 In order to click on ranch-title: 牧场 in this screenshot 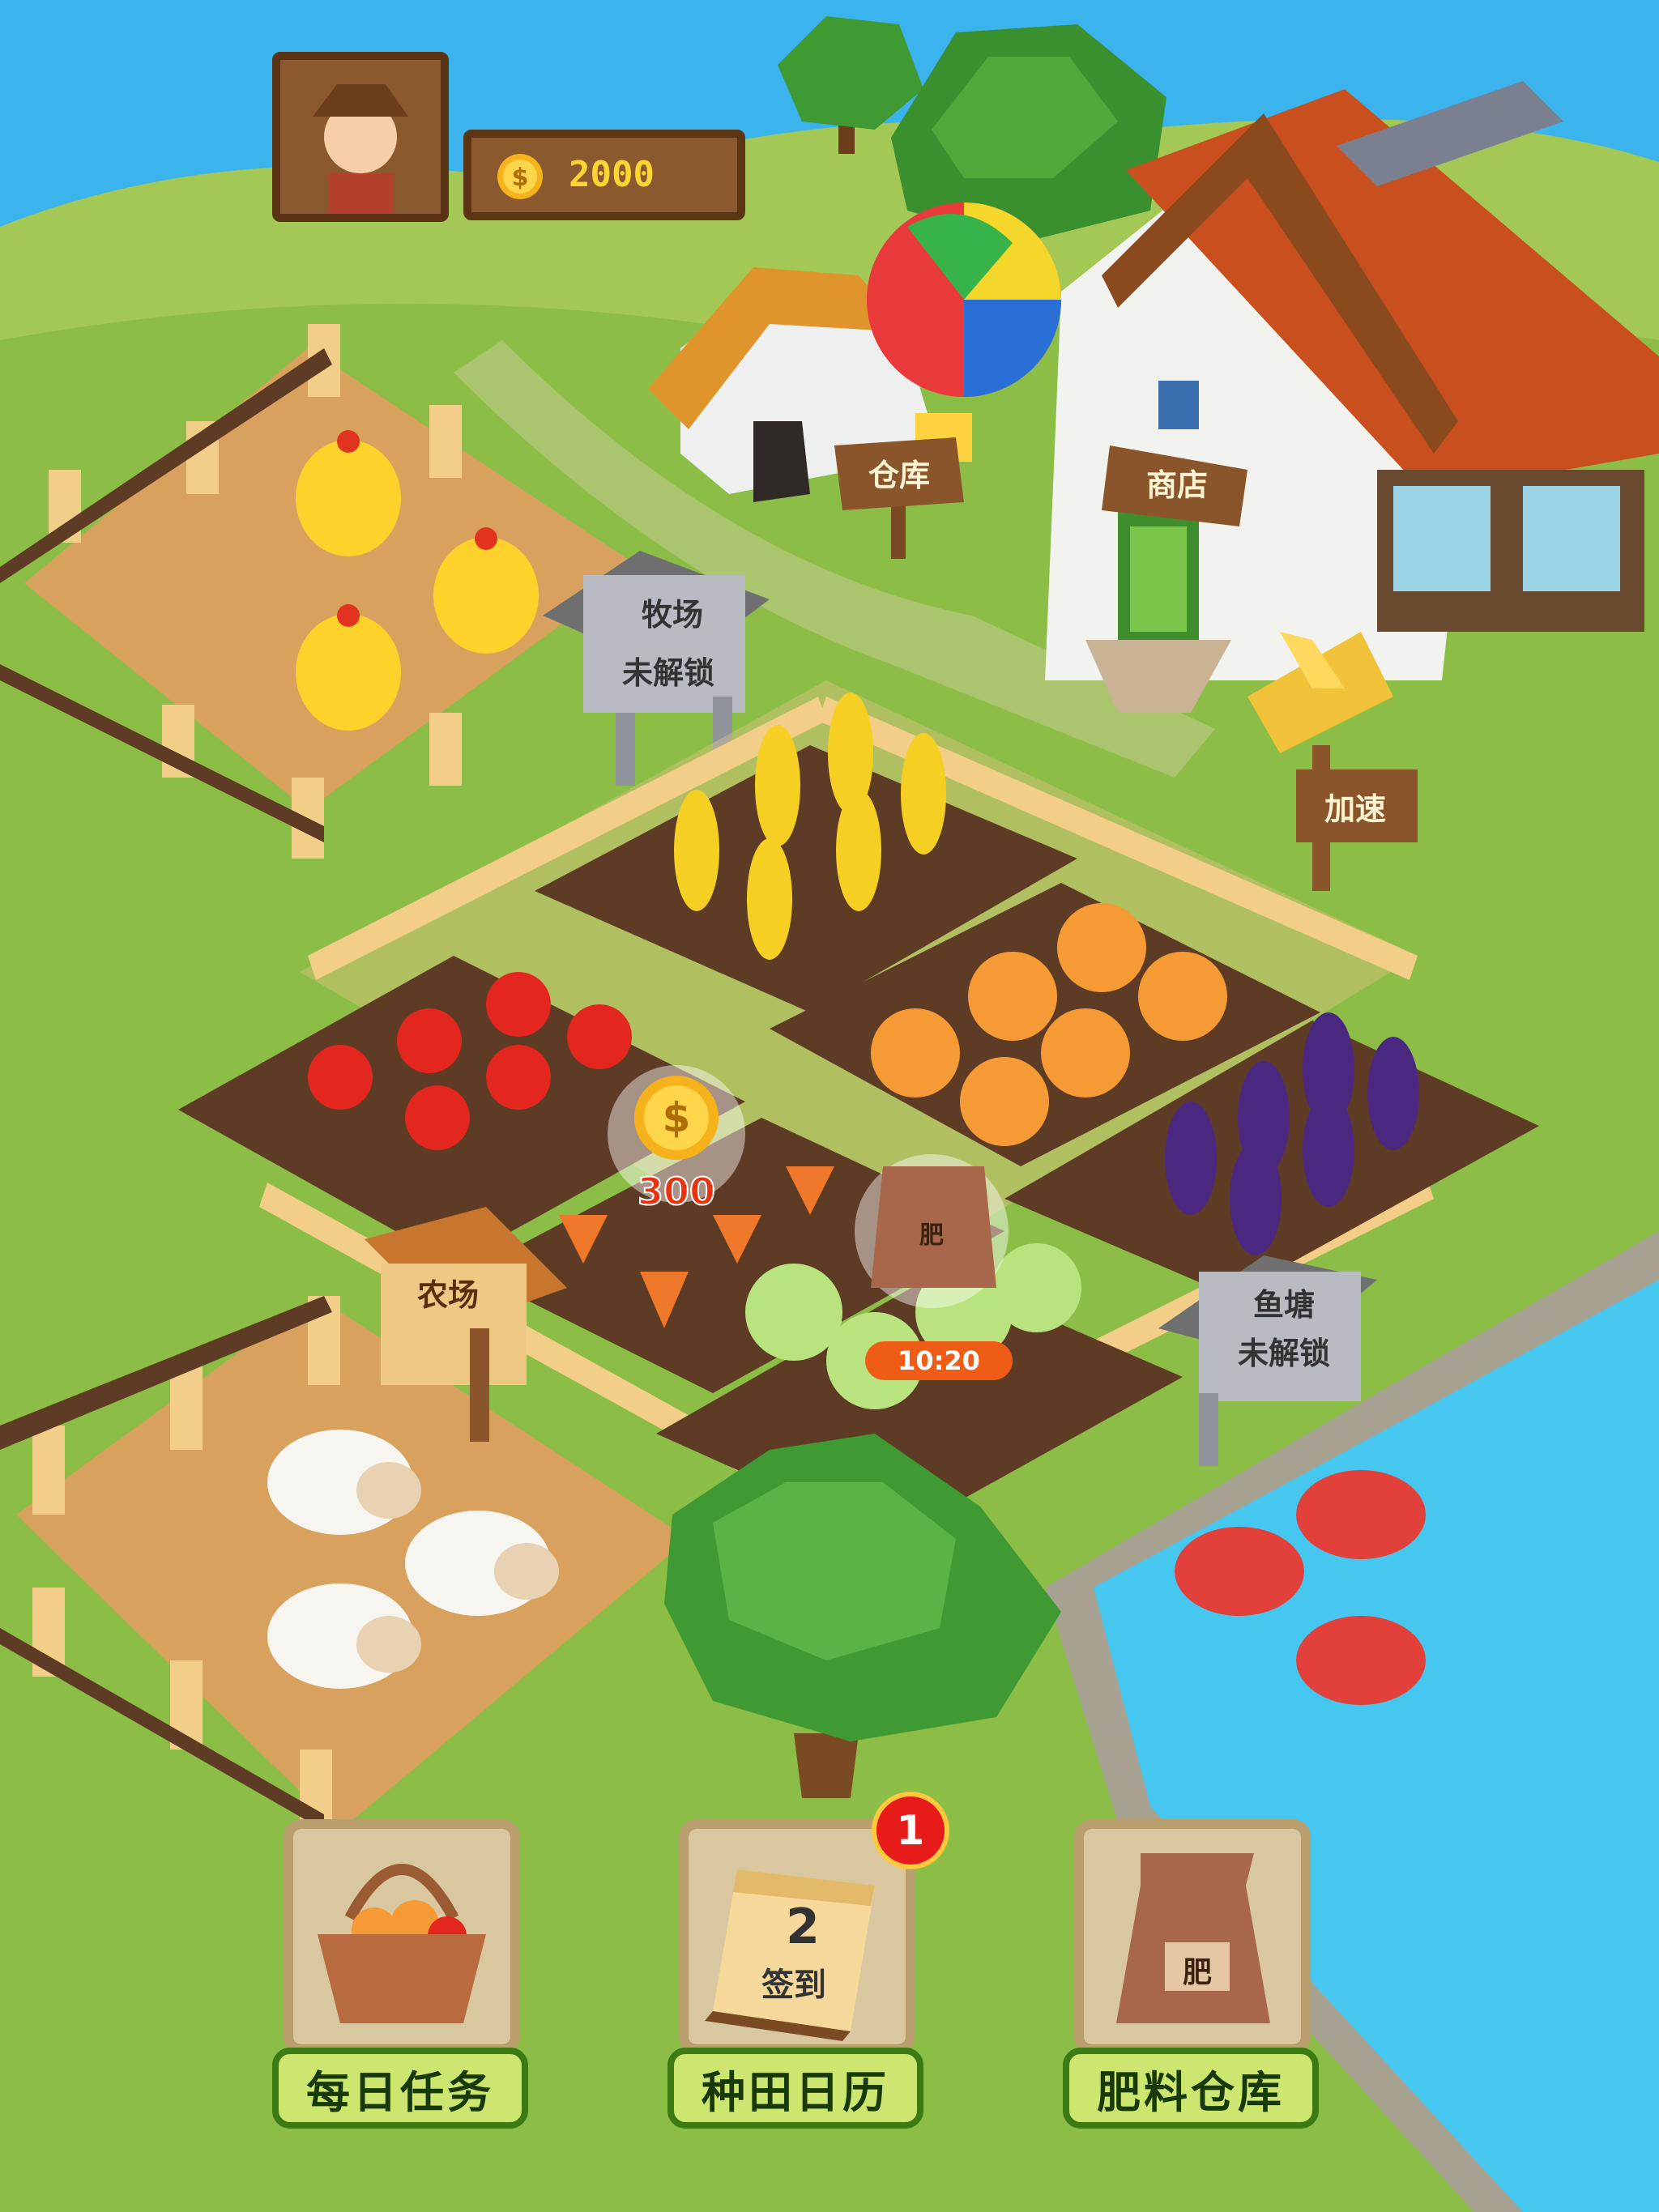, I will do `click(672, 615)`.